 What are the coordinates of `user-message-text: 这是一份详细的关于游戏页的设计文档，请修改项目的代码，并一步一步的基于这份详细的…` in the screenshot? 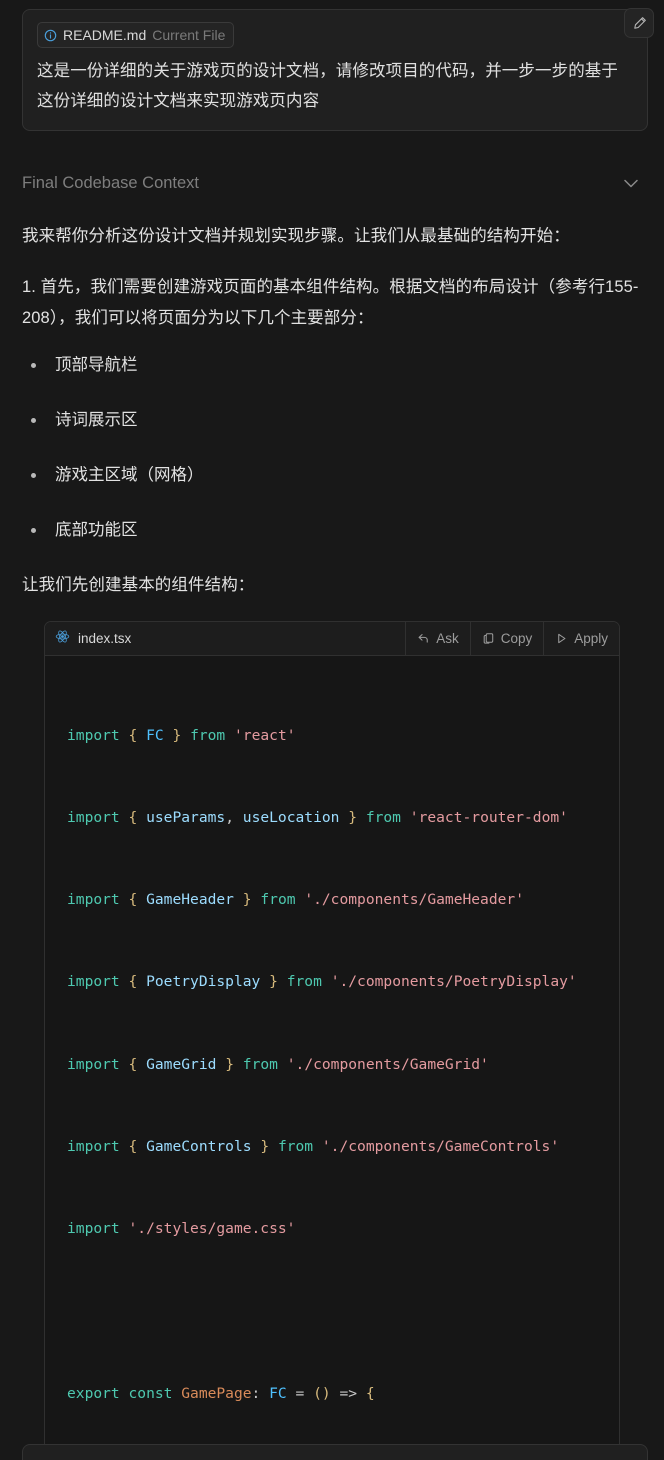 It's located at (327, 86).